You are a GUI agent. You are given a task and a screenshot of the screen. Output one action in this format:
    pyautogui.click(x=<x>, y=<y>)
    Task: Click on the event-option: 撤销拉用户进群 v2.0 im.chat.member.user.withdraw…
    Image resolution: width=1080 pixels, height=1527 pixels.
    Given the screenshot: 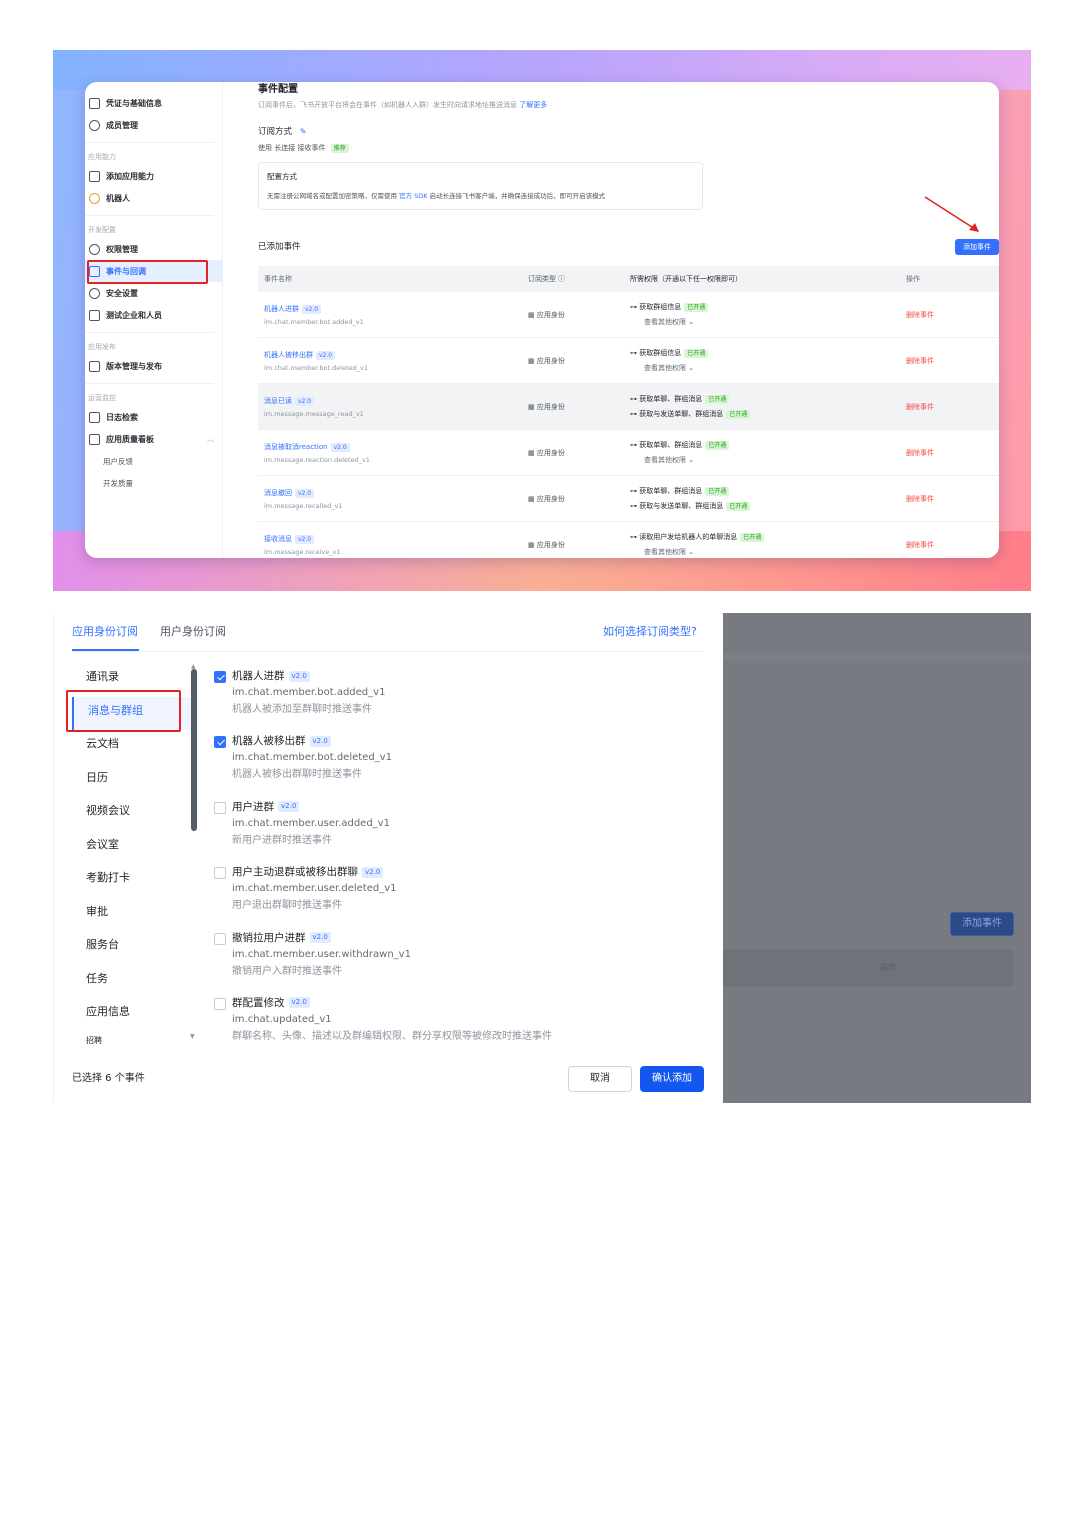 What is the action you would take?
    pyautogui.click(x=449, y=963)
    